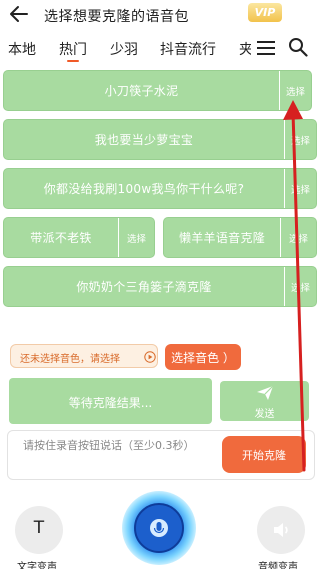  I want to click on record-mic-button, so click(159, 528).